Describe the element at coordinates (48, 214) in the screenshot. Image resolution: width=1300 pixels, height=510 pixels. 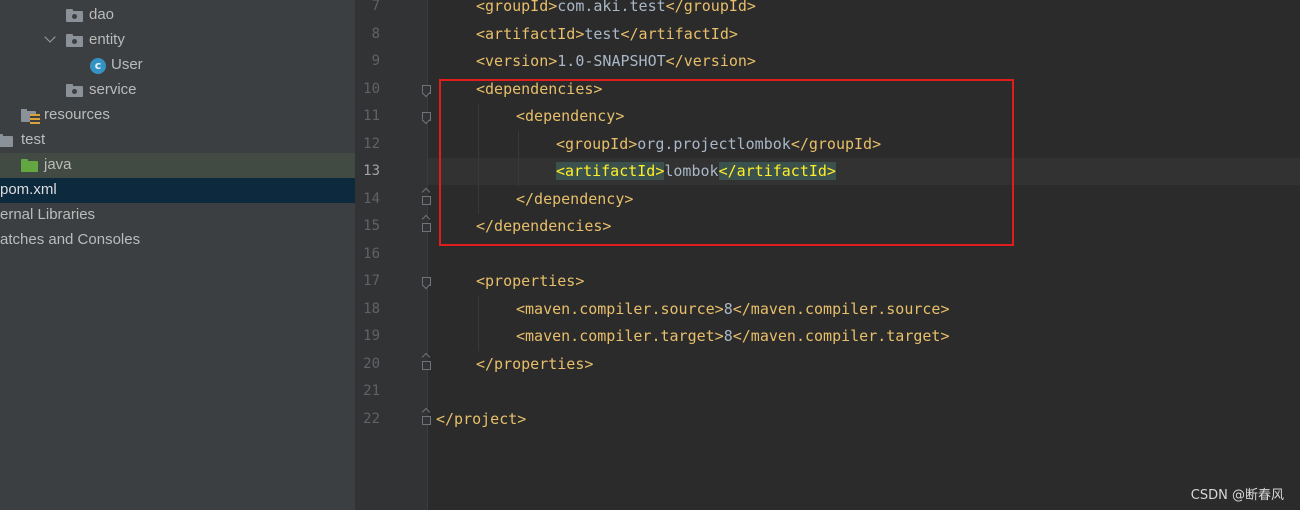
I see `tree-item-label: ernal Libraries` at that location.